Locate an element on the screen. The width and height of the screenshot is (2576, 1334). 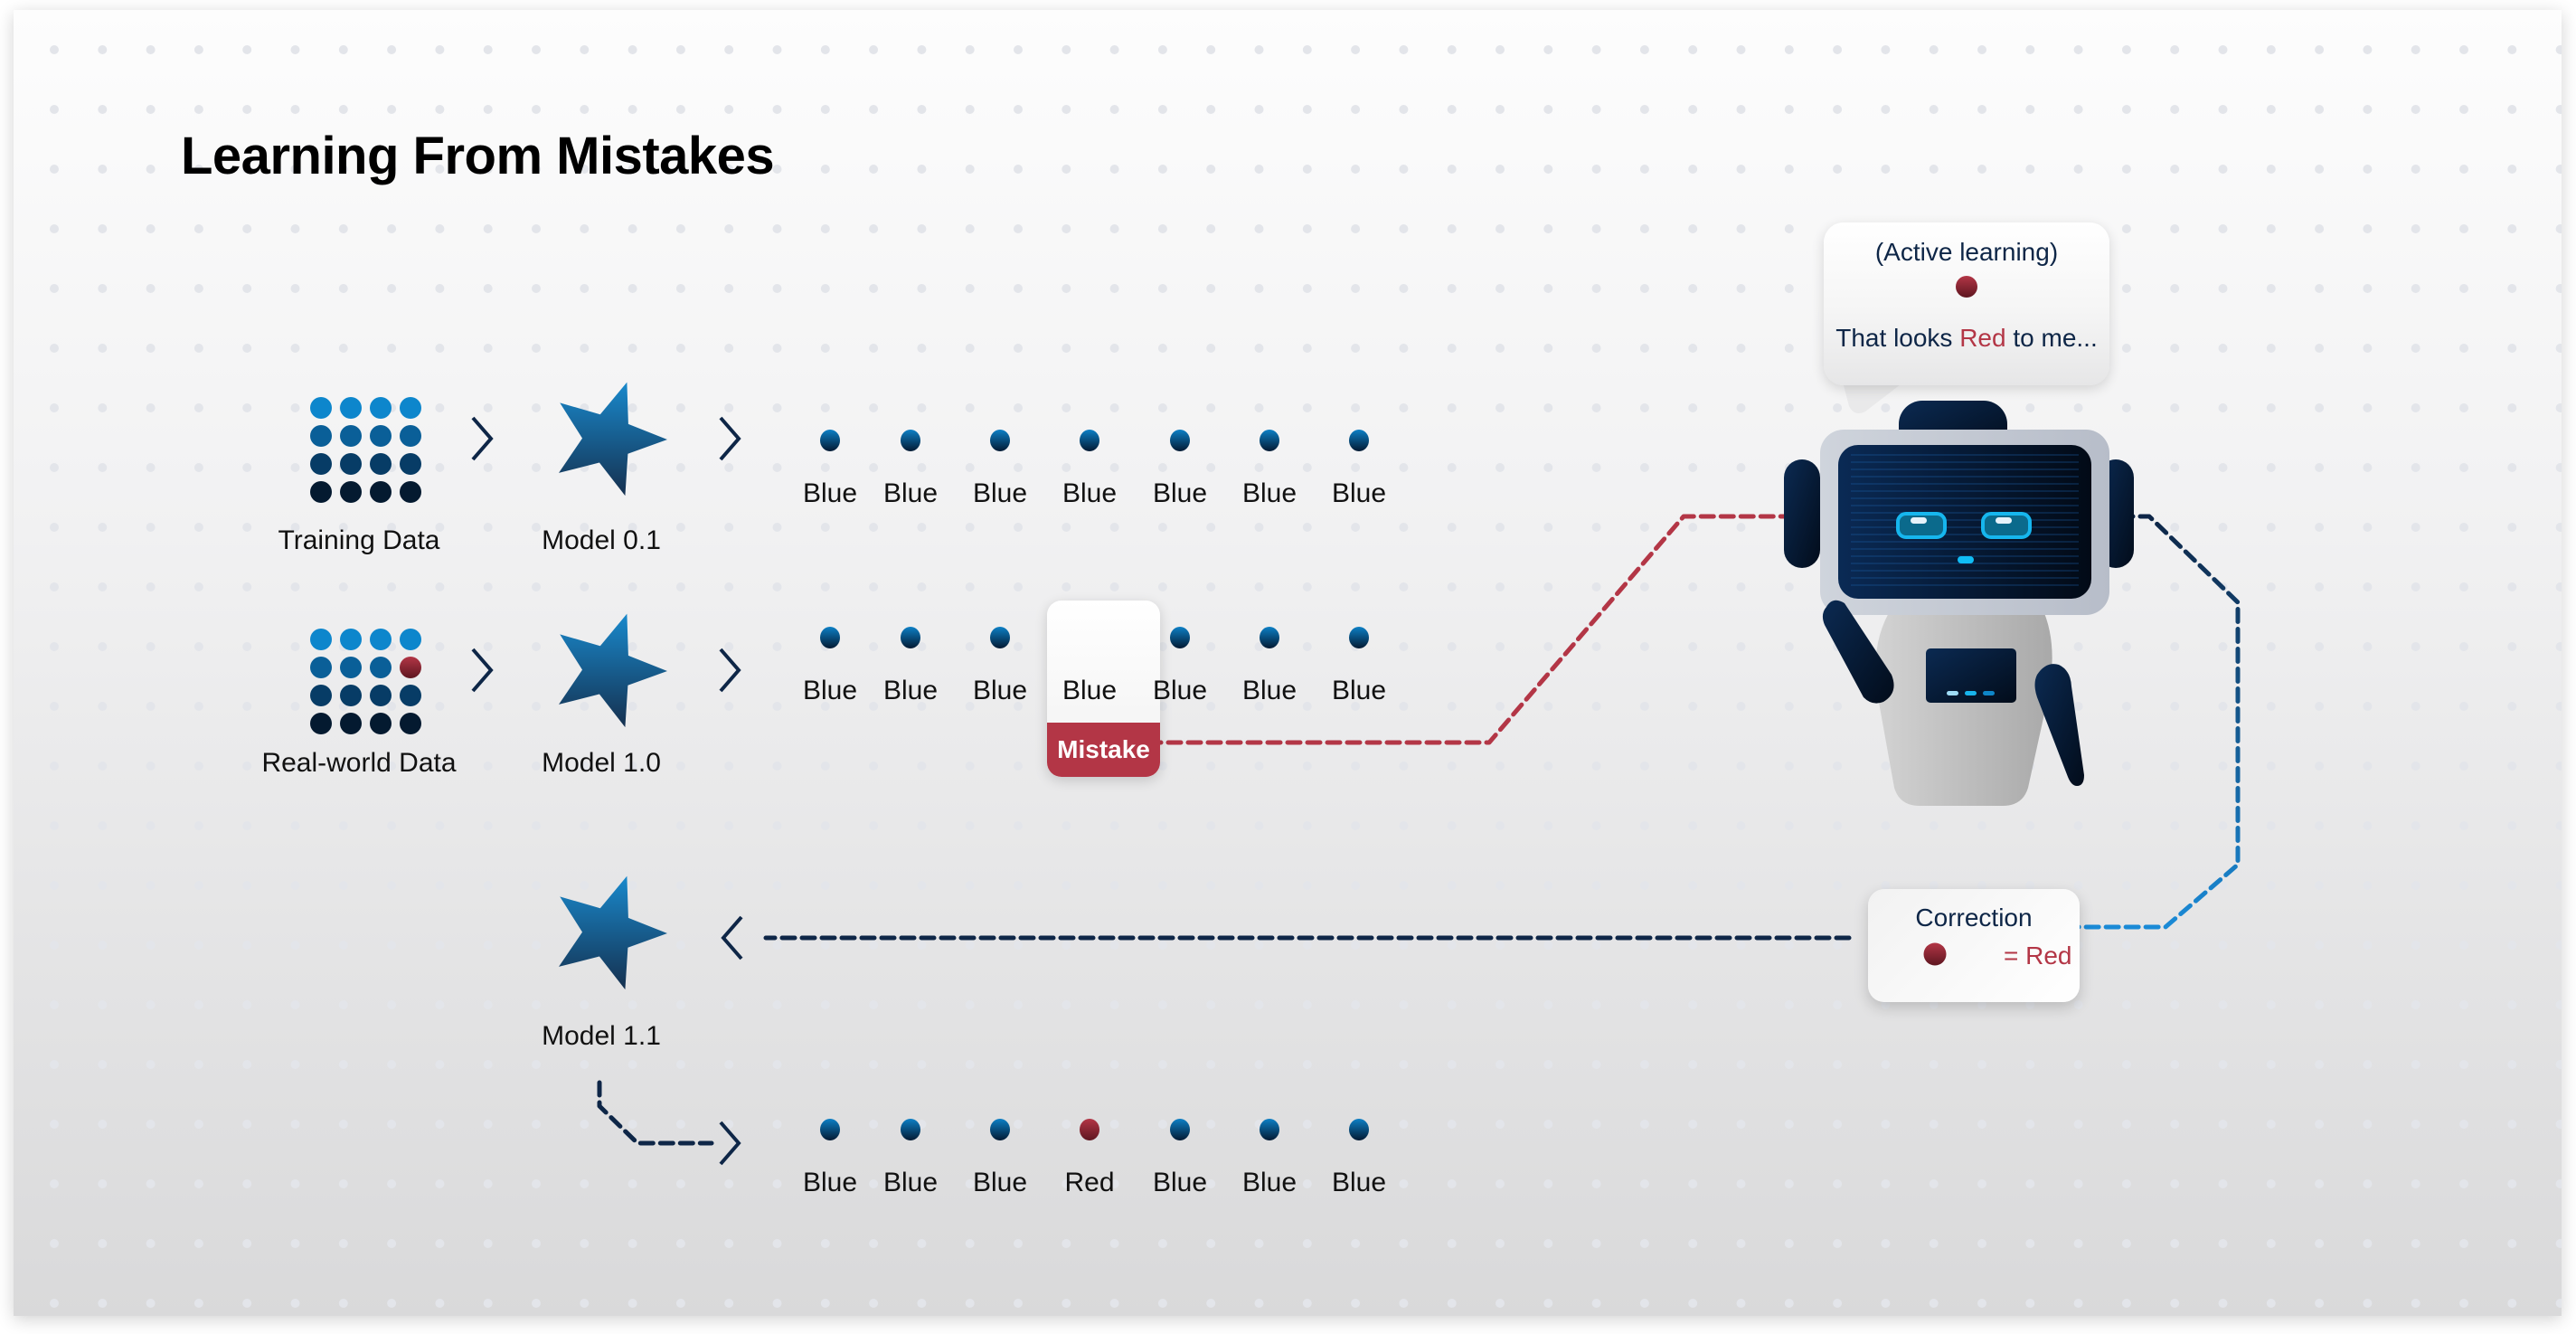
prediction-label: Red is located at coordinates (1089, 1182).